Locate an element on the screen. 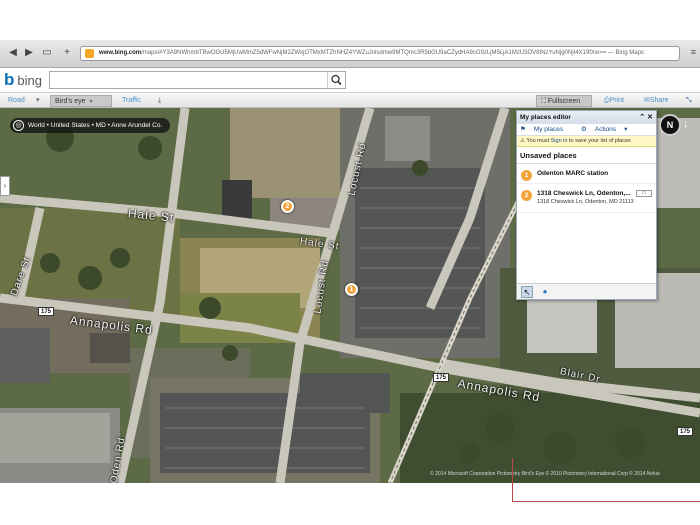 This screenshot has width=700, height=525. fullscreen-button: ⛶ Fullscreen is located at coordinates (564, 101).